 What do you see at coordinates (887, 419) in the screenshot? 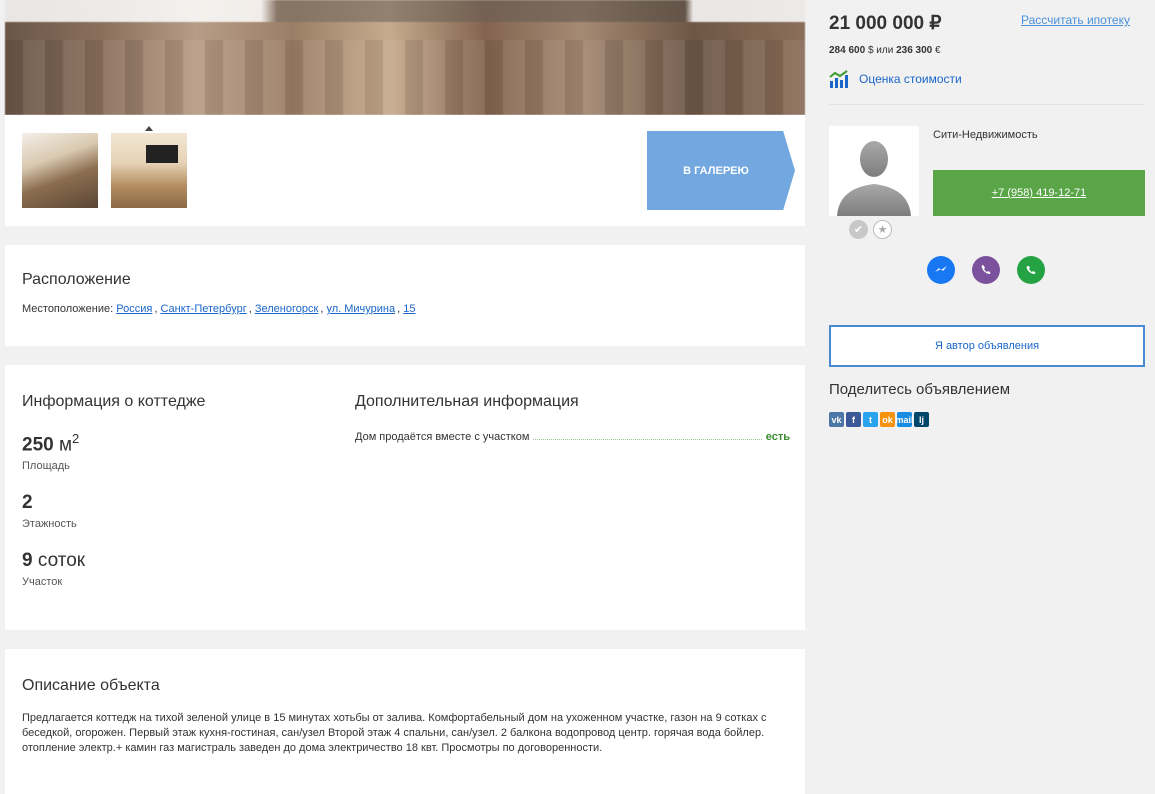
I see `odnoklassniki-share-icon: ok` at bounding box center [887, 419].